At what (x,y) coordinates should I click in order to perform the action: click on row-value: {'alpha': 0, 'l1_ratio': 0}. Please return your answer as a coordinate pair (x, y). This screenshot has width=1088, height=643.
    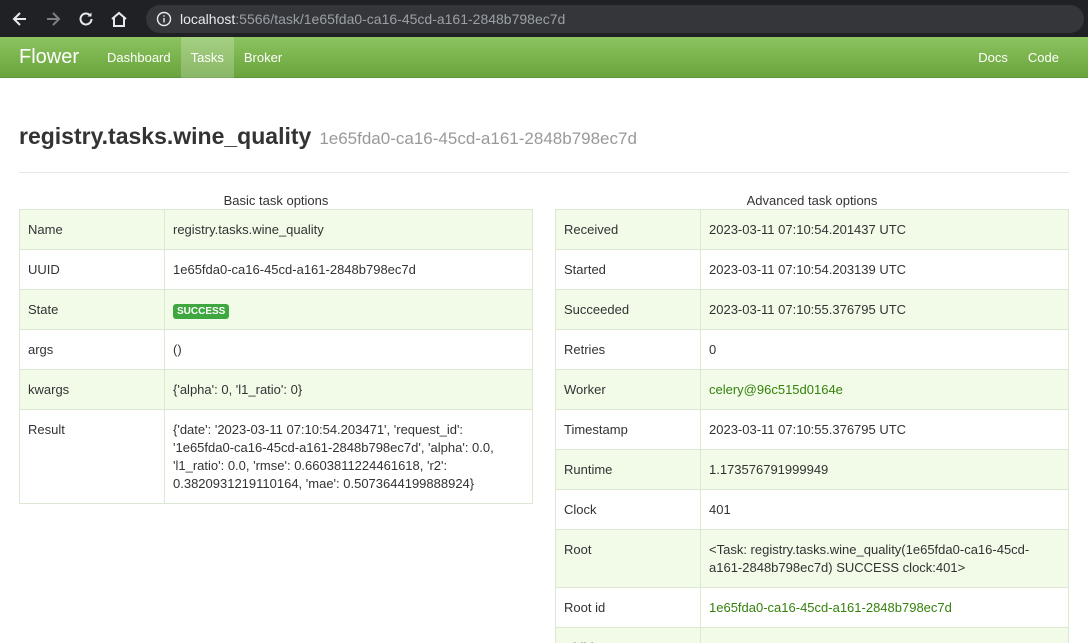
    Looking at the image, I should click on (348, 389).